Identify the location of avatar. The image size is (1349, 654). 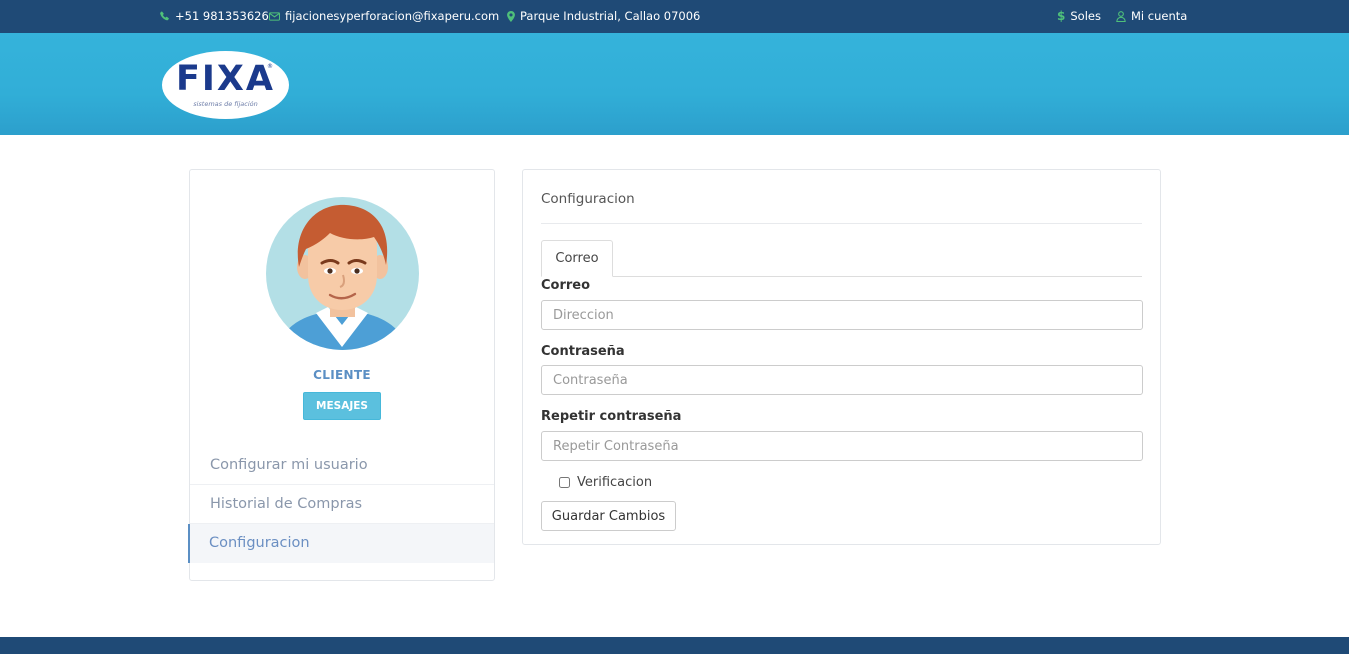
(342, 273).